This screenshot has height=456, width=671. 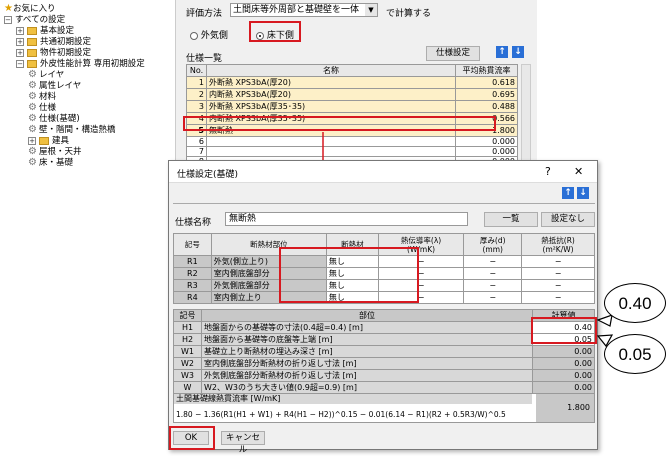 What do you see at coordinates (604, 320) in the screenshot?
I see `callout-a-pointer` at bounding box center [604, 320].